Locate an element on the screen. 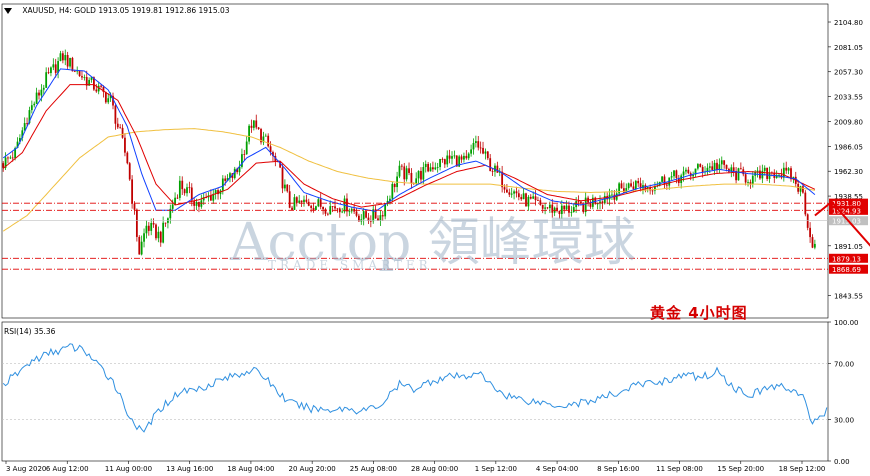 Image resolution: width=870 pixels, height=476 pixels. price-level-label: 1868.69 is located at coordinates (846, 270).